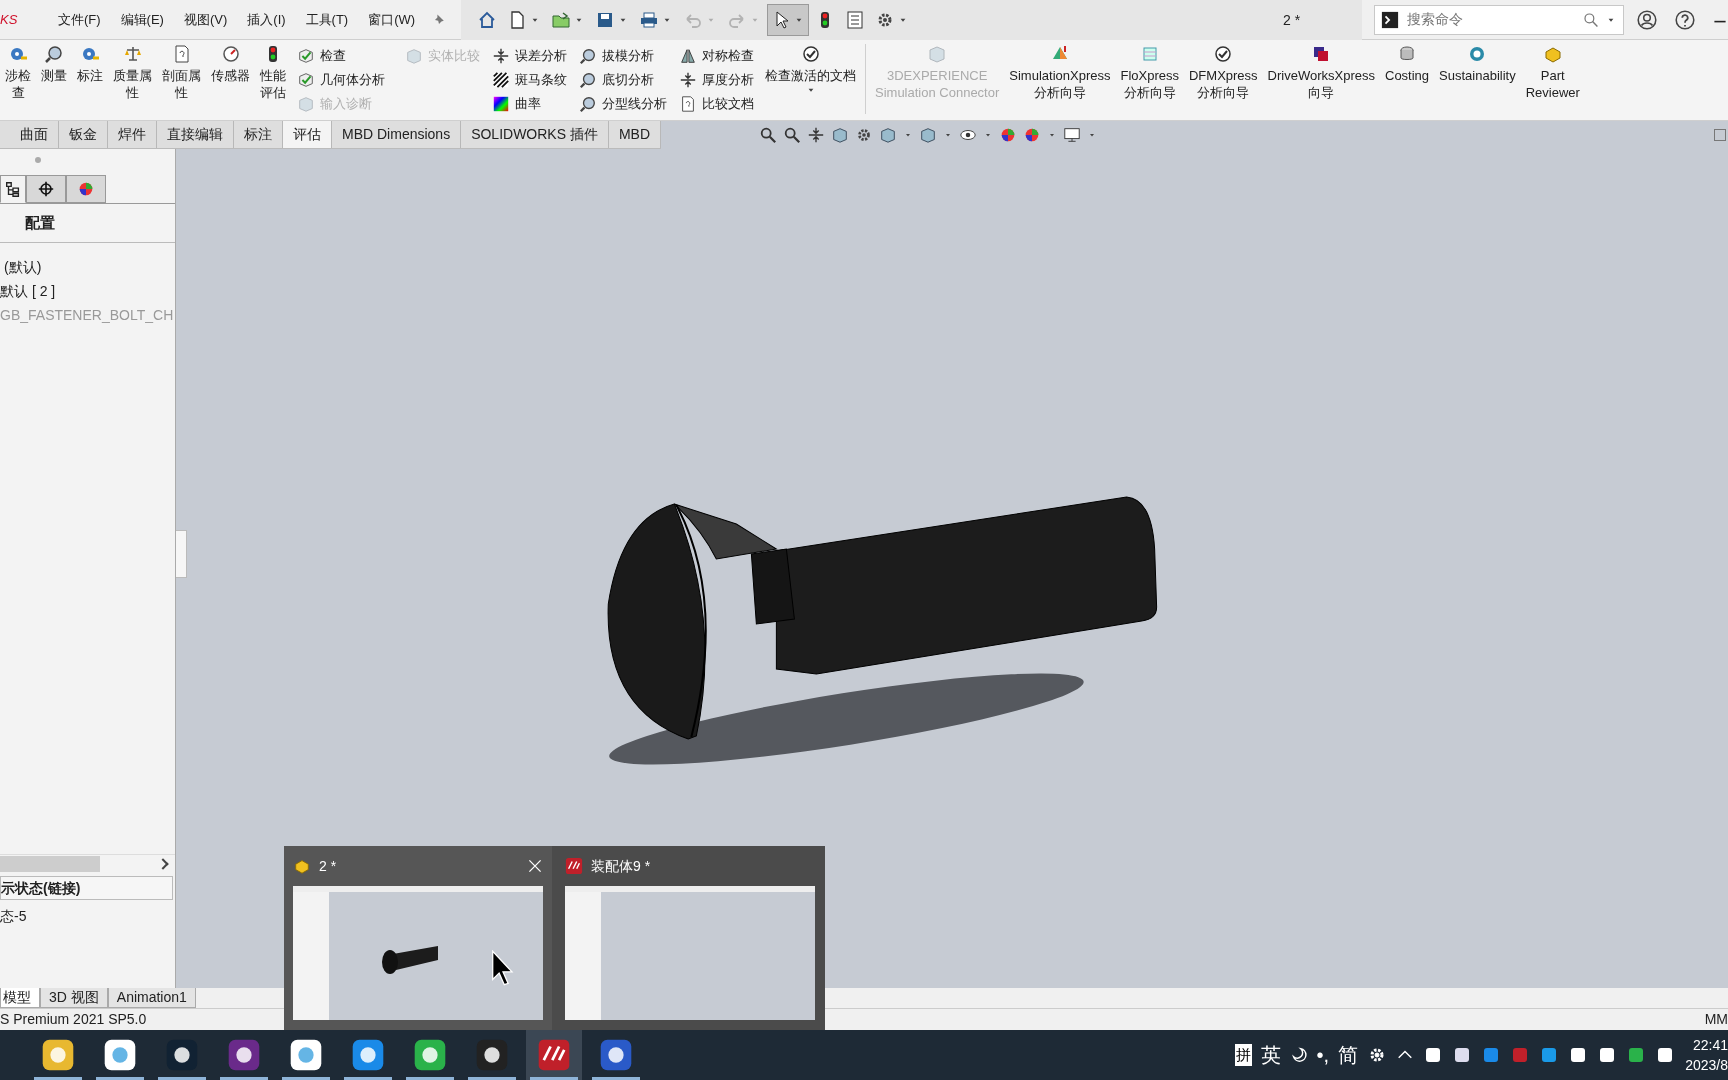 The height and width of the screenshot is (1080, 1728). Describe the element at coordinates (87, 915) in the screenshot. I see `list-item: 态-5` at that location.